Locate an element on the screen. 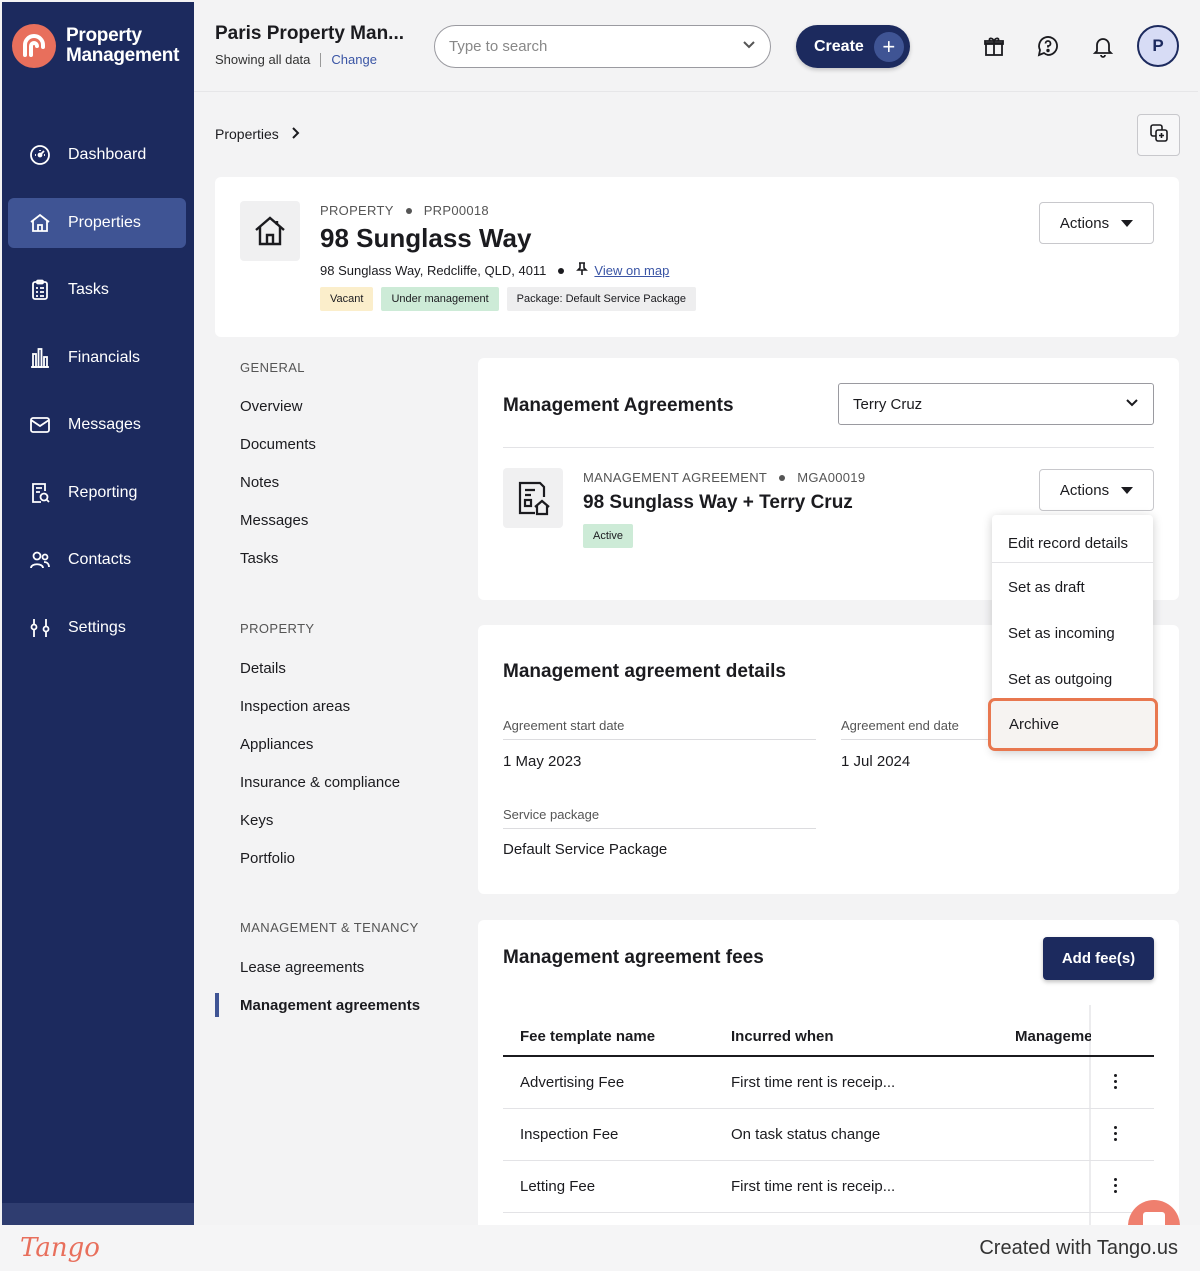 The image size is (1200, 1271). agreement-name: 98 Sunglass Way + Terry Cruz is located at coordinates (718, 502).